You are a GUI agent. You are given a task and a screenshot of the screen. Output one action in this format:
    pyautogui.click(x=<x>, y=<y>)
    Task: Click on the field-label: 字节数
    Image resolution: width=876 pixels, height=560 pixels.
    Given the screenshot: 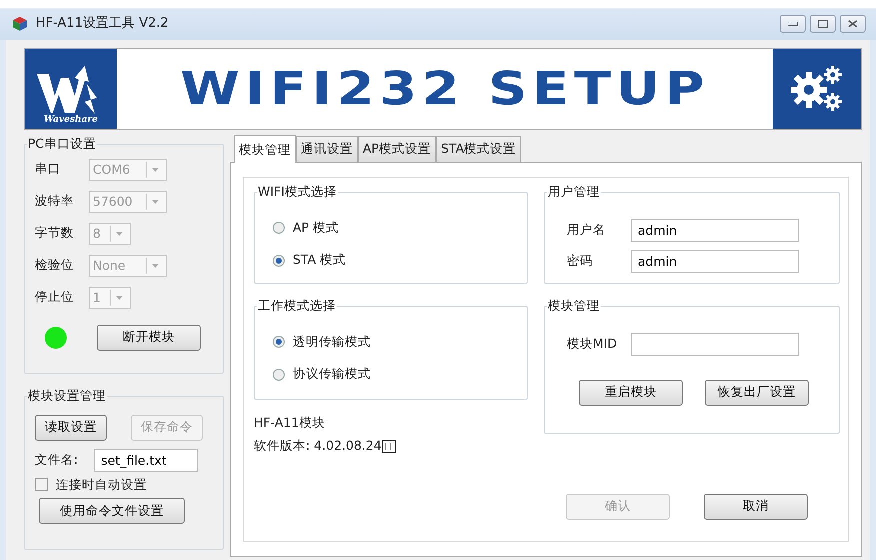 What is the action you would take?
    pyautogui.click(x=55, y=233)
    